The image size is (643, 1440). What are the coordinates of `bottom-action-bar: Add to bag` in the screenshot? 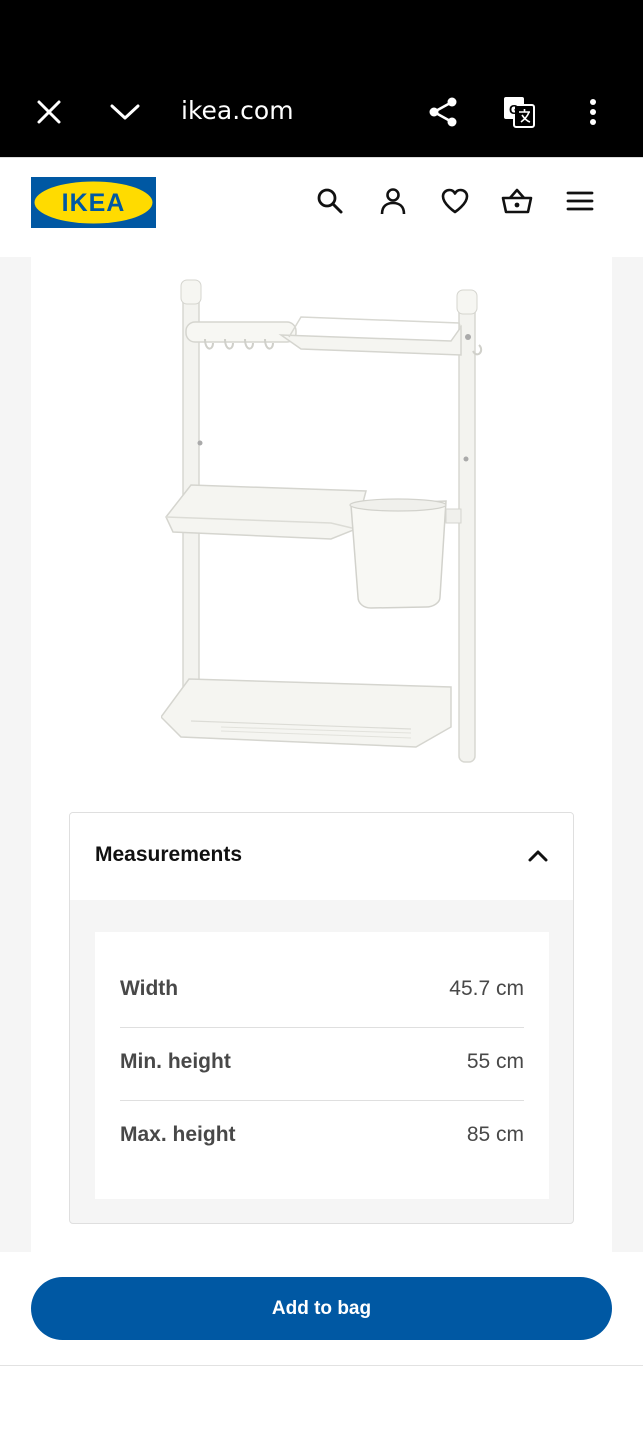 It's located at (321, 1309).